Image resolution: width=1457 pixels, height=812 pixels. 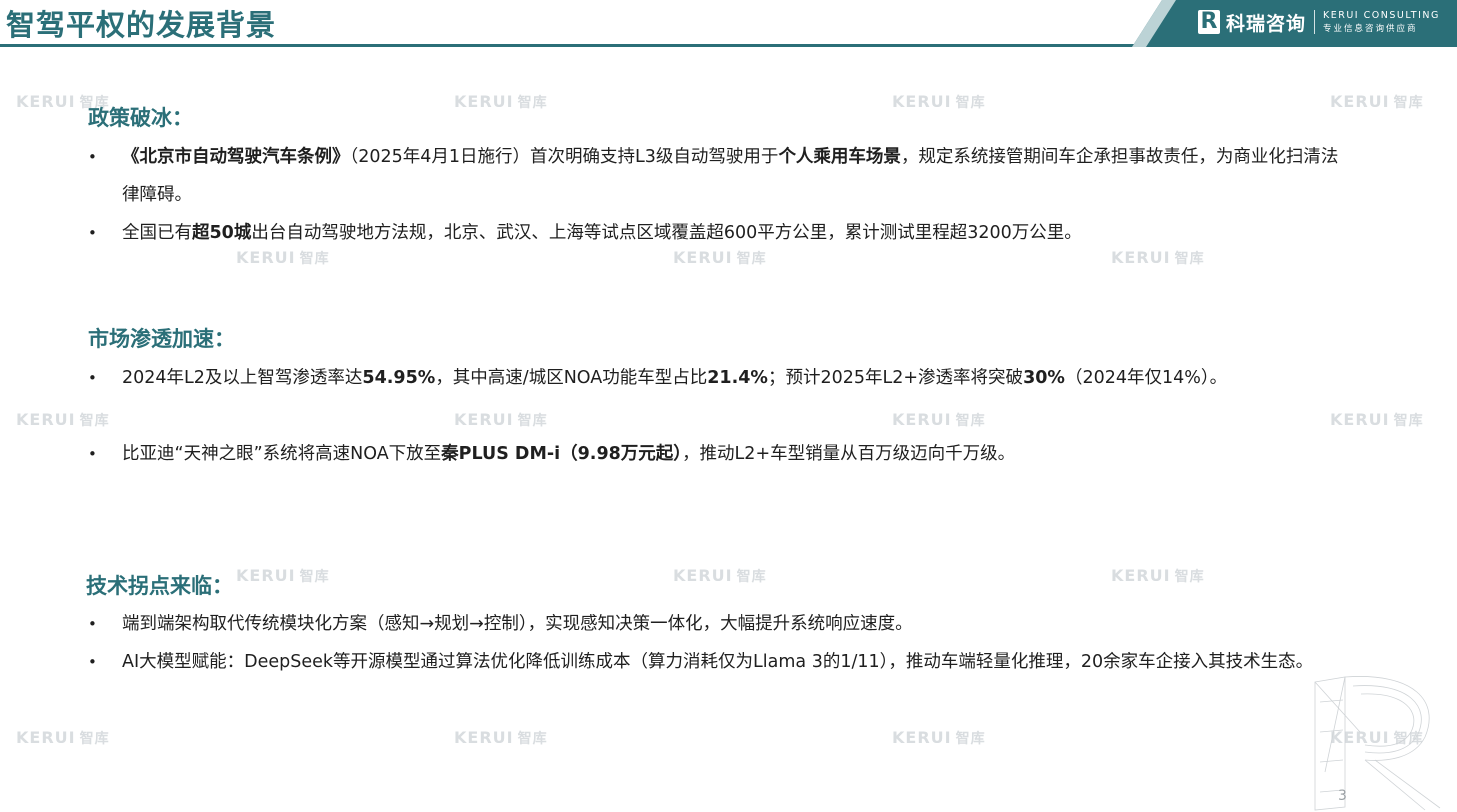 What do you see at coordinates (737, 378) in the screenshot?
I see `bullet-emphasis: 21.4%` at bounding box center [737, 378].